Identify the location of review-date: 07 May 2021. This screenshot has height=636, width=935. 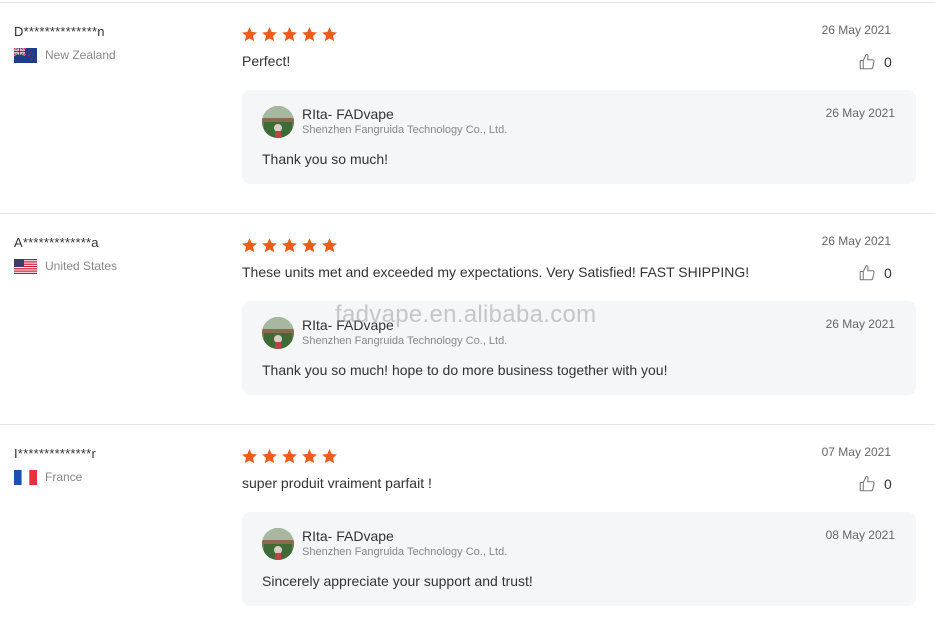
(856, 452).